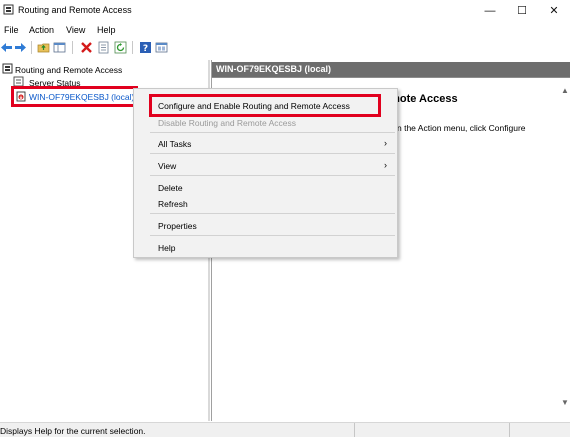 The width and height of the screenshot is (570, 437). Describe the element at coordinates (20, 47) in the screenshot. I see `forward-icon` at that location.